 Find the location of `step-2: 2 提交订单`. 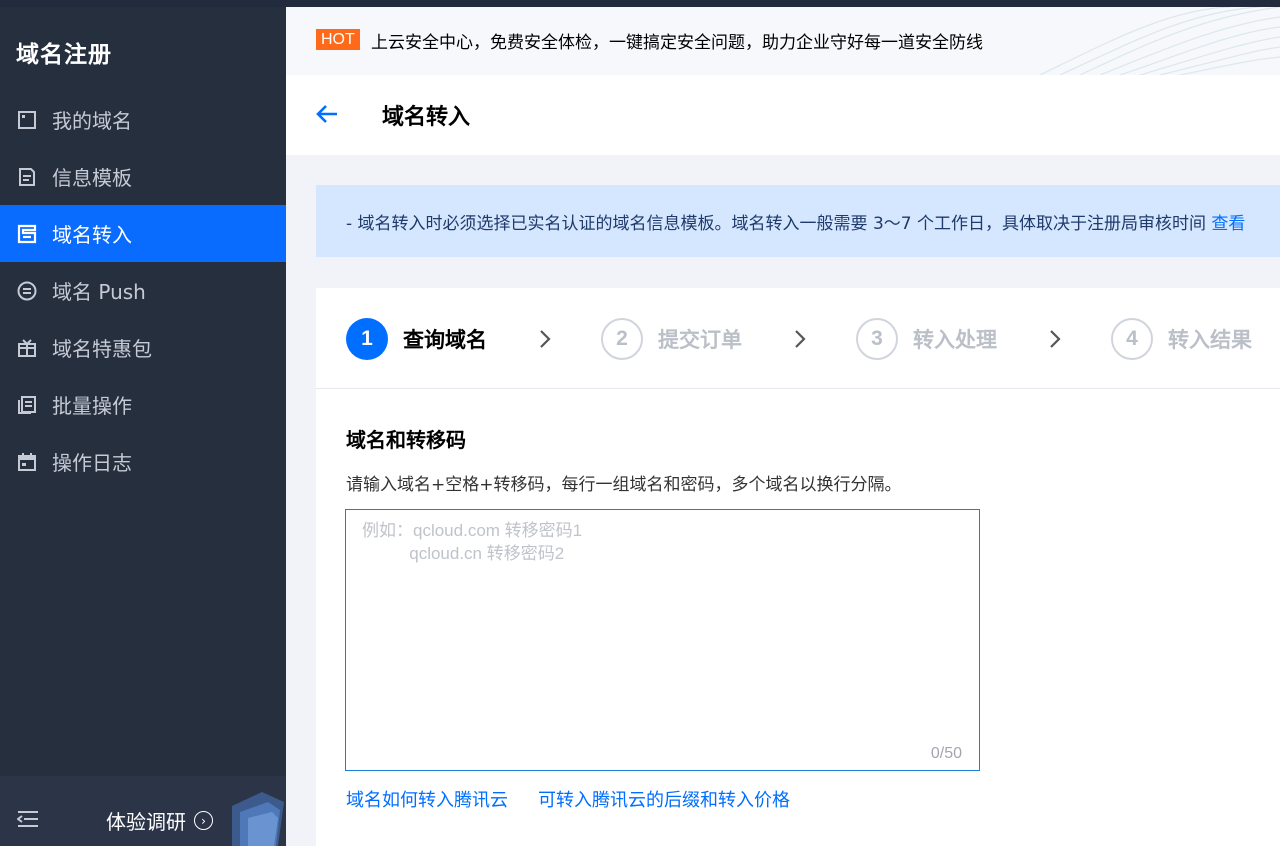

step-2: 2 提交订单 is located at coordinates (671, 339).